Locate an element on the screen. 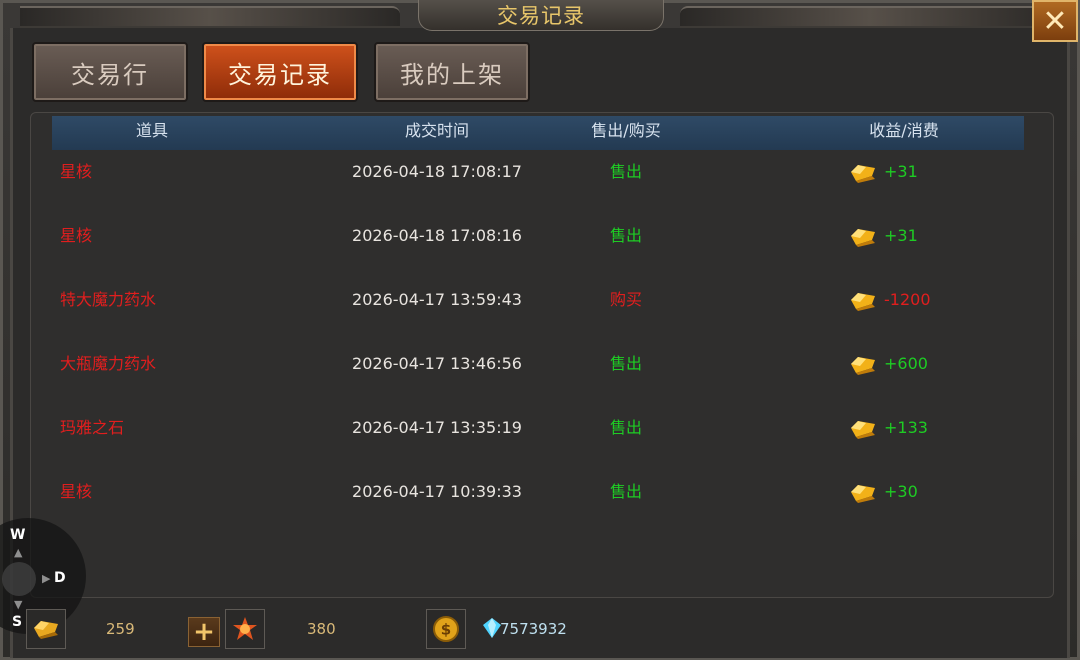 The image size is (1080, 660). gold-ingot-slot is located at coordinates (46, 629).